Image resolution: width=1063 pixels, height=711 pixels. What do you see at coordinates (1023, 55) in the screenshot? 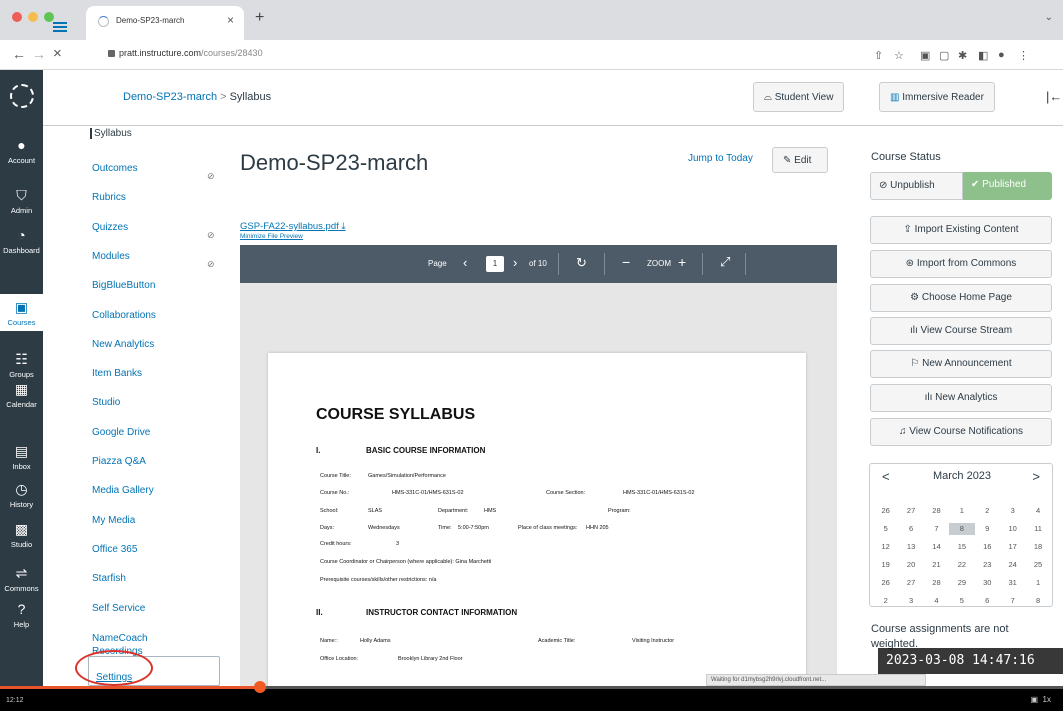
I see `menu-dots-icon: ⋮` at bounding box center [1023, 55].